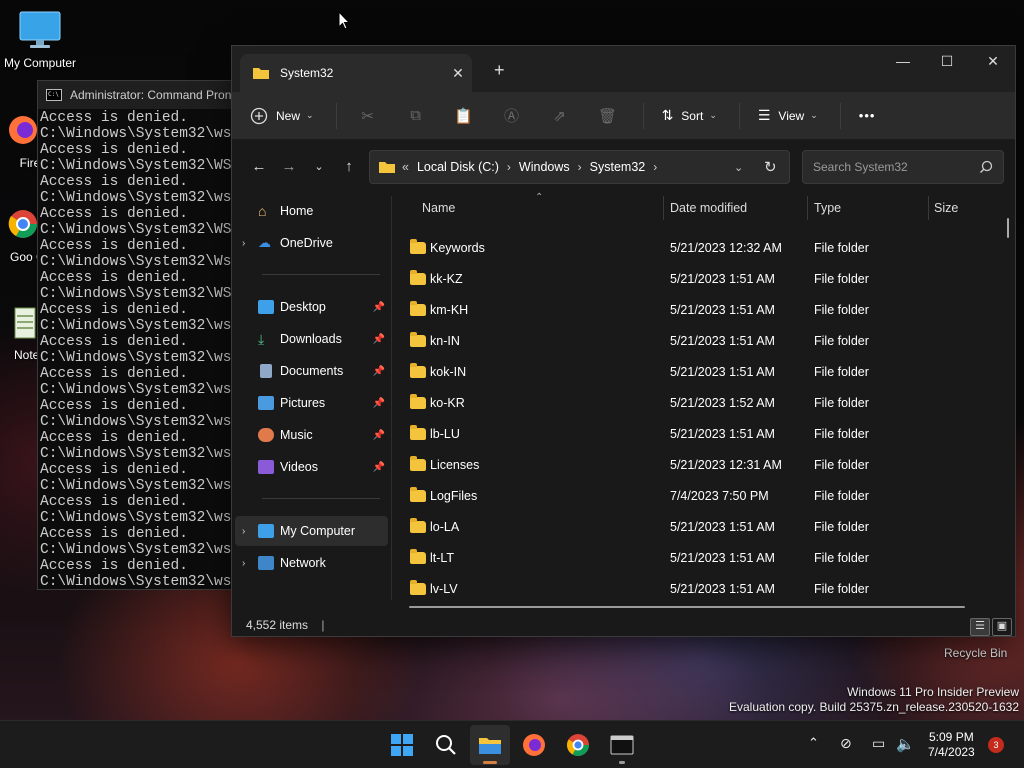  What do you see at coordinates (534, 745) in the screenshot?
I see `taskbar-firefox` at bounding box center [534, 745].